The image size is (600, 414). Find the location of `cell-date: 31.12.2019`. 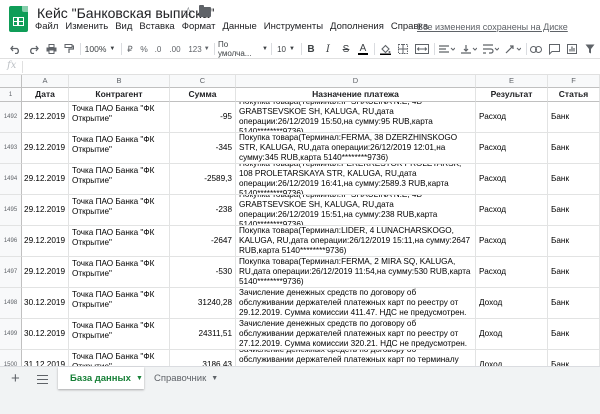

cell-date: 31.12.2019 is located at coordinates (45, 358).